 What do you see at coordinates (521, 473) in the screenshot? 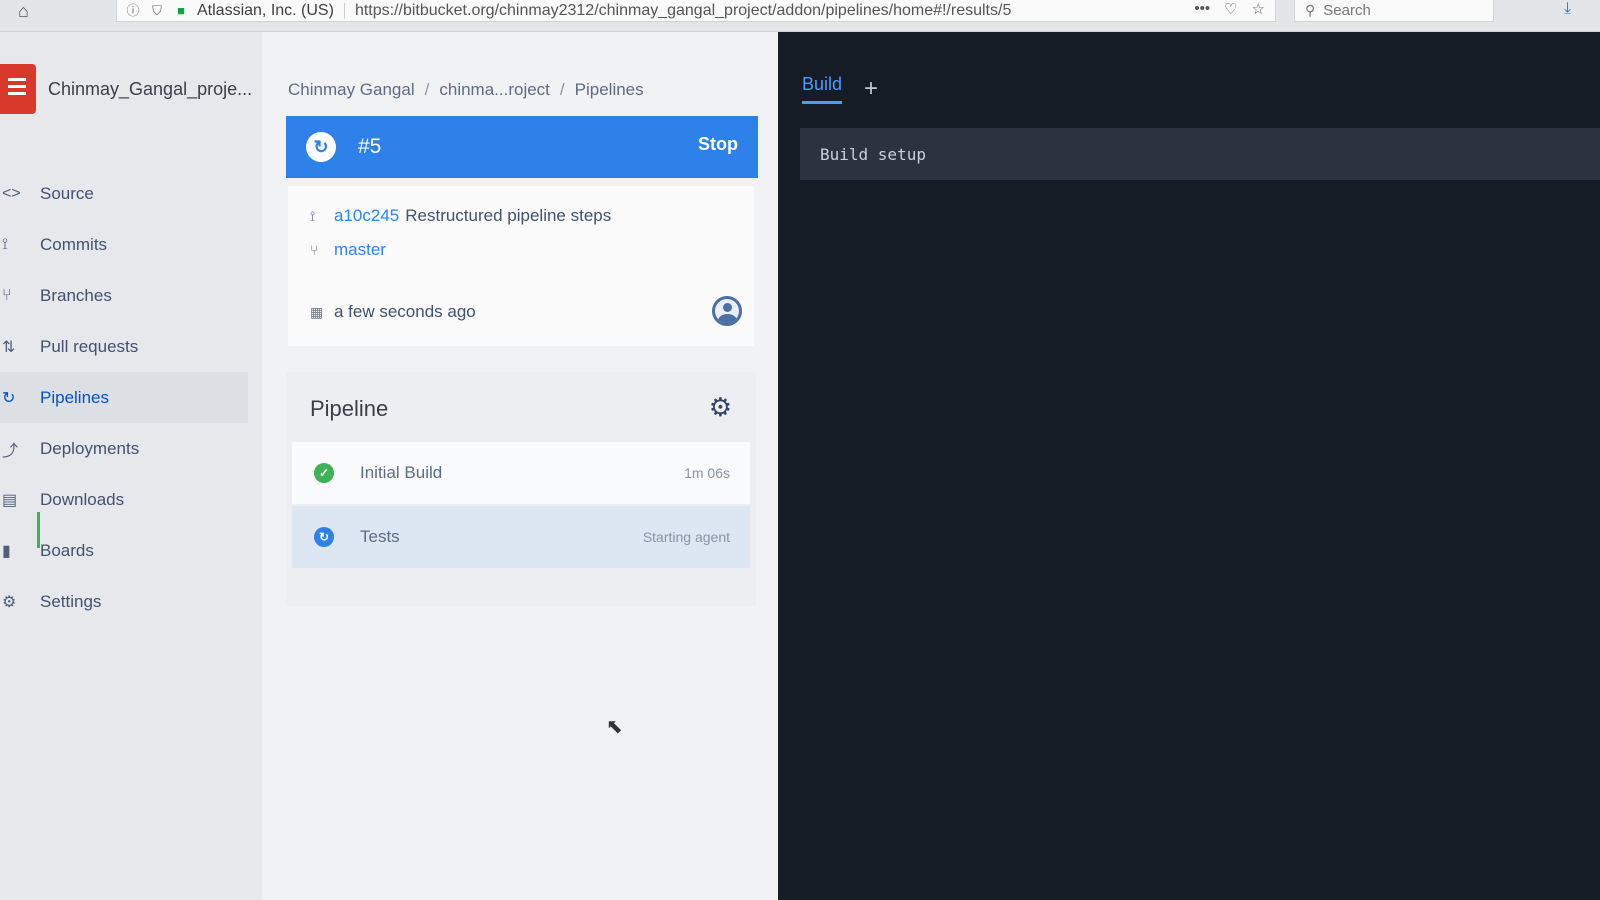
I see `step-initial-build: ✓ Initial Build 1m 06s` at bounding box center [521, 473].